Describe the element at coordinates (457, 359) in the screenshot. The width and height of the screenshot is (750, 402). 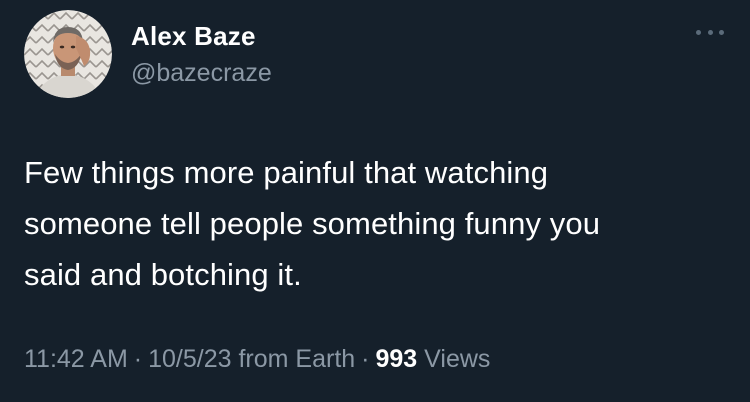
I see `views-label: Views` at that location.